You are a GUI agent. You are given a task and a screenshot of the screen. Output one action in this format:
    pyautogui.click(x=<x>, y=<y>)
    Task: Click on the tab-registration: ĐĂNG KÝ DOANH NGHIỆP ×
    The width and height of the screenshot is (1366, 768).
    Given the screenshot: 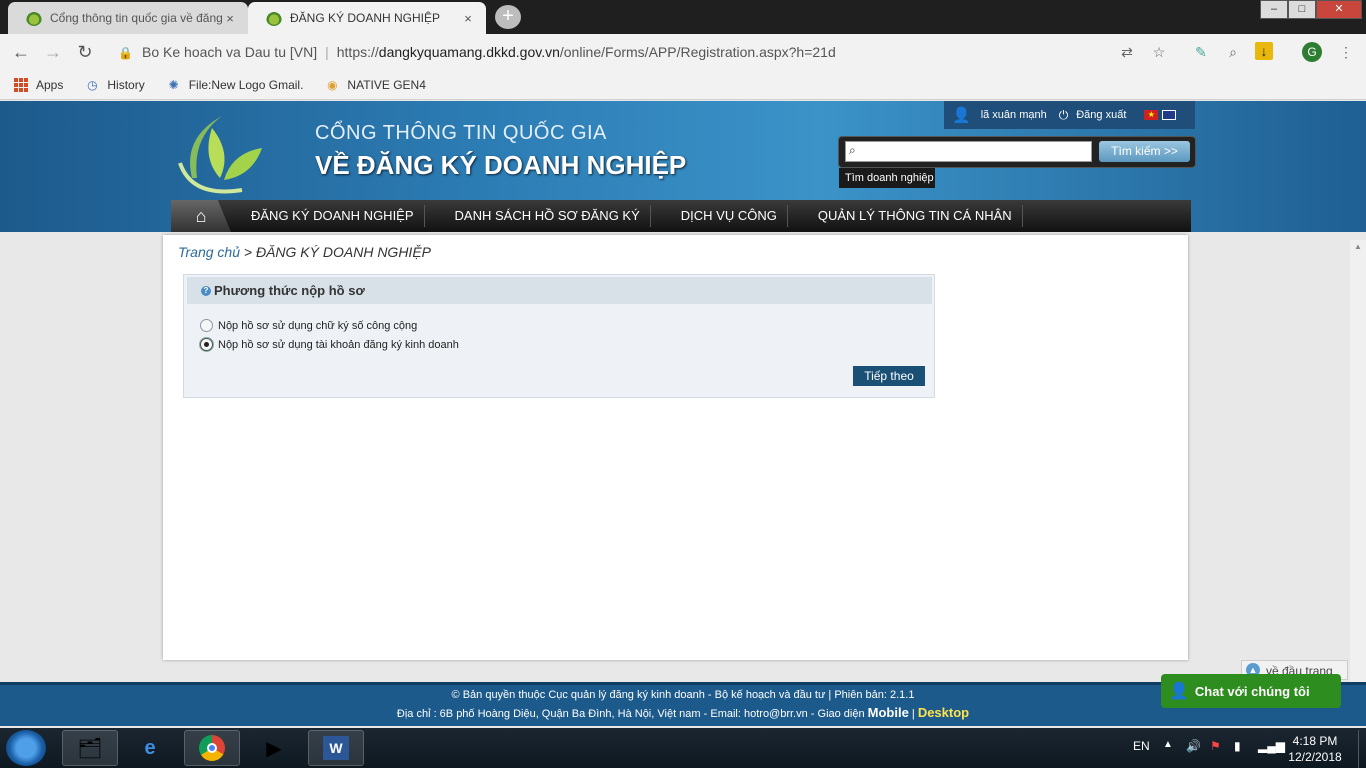 What is the action you would take?
    pyautogui.click(x=367, y=18)
    